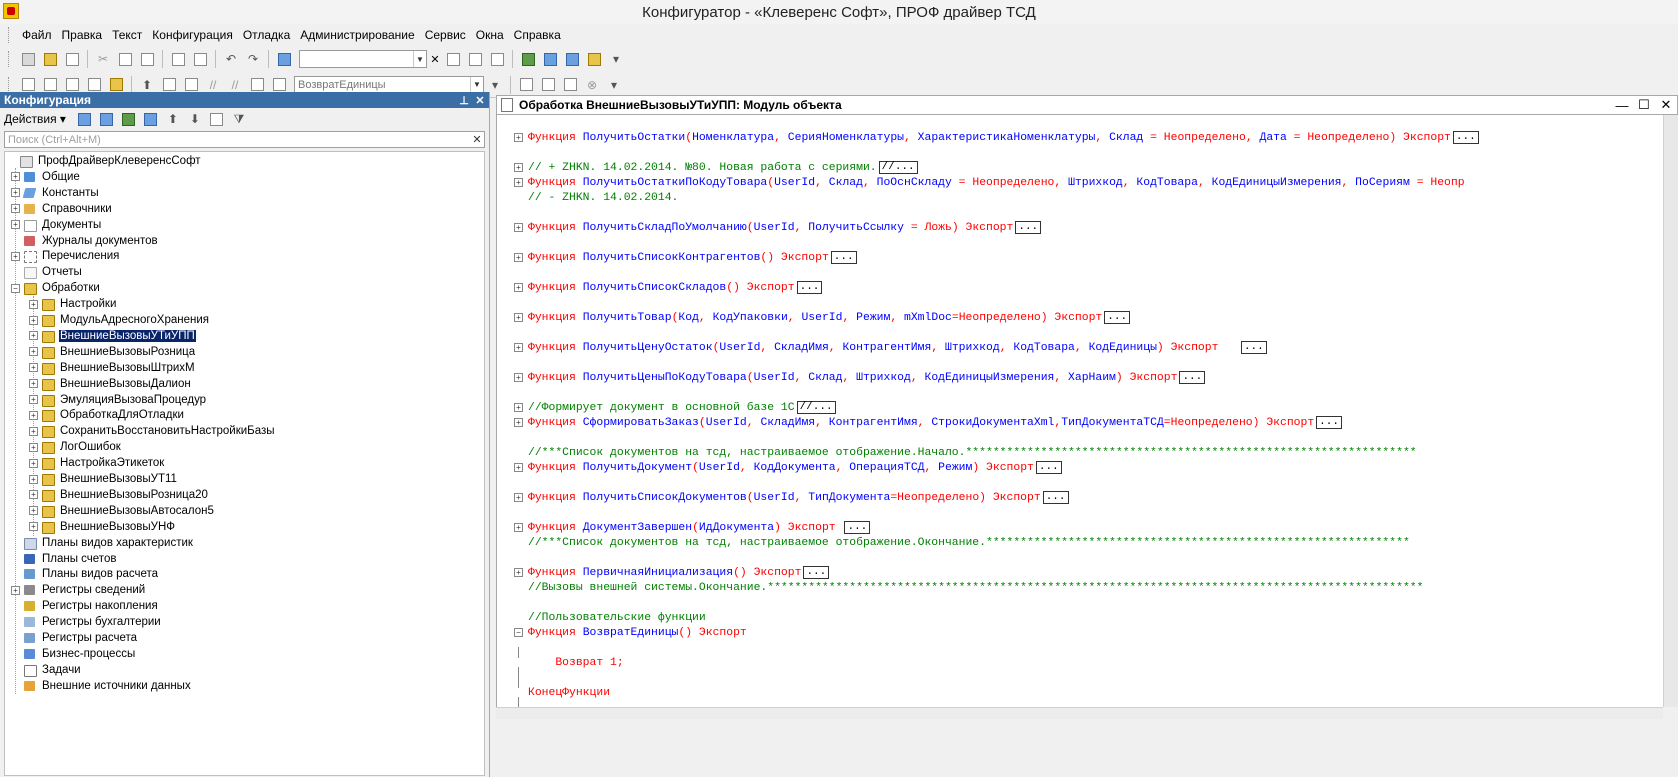 The image size is (1678, 777). I want to click on cut-icon: ✂, so click(103, 59).